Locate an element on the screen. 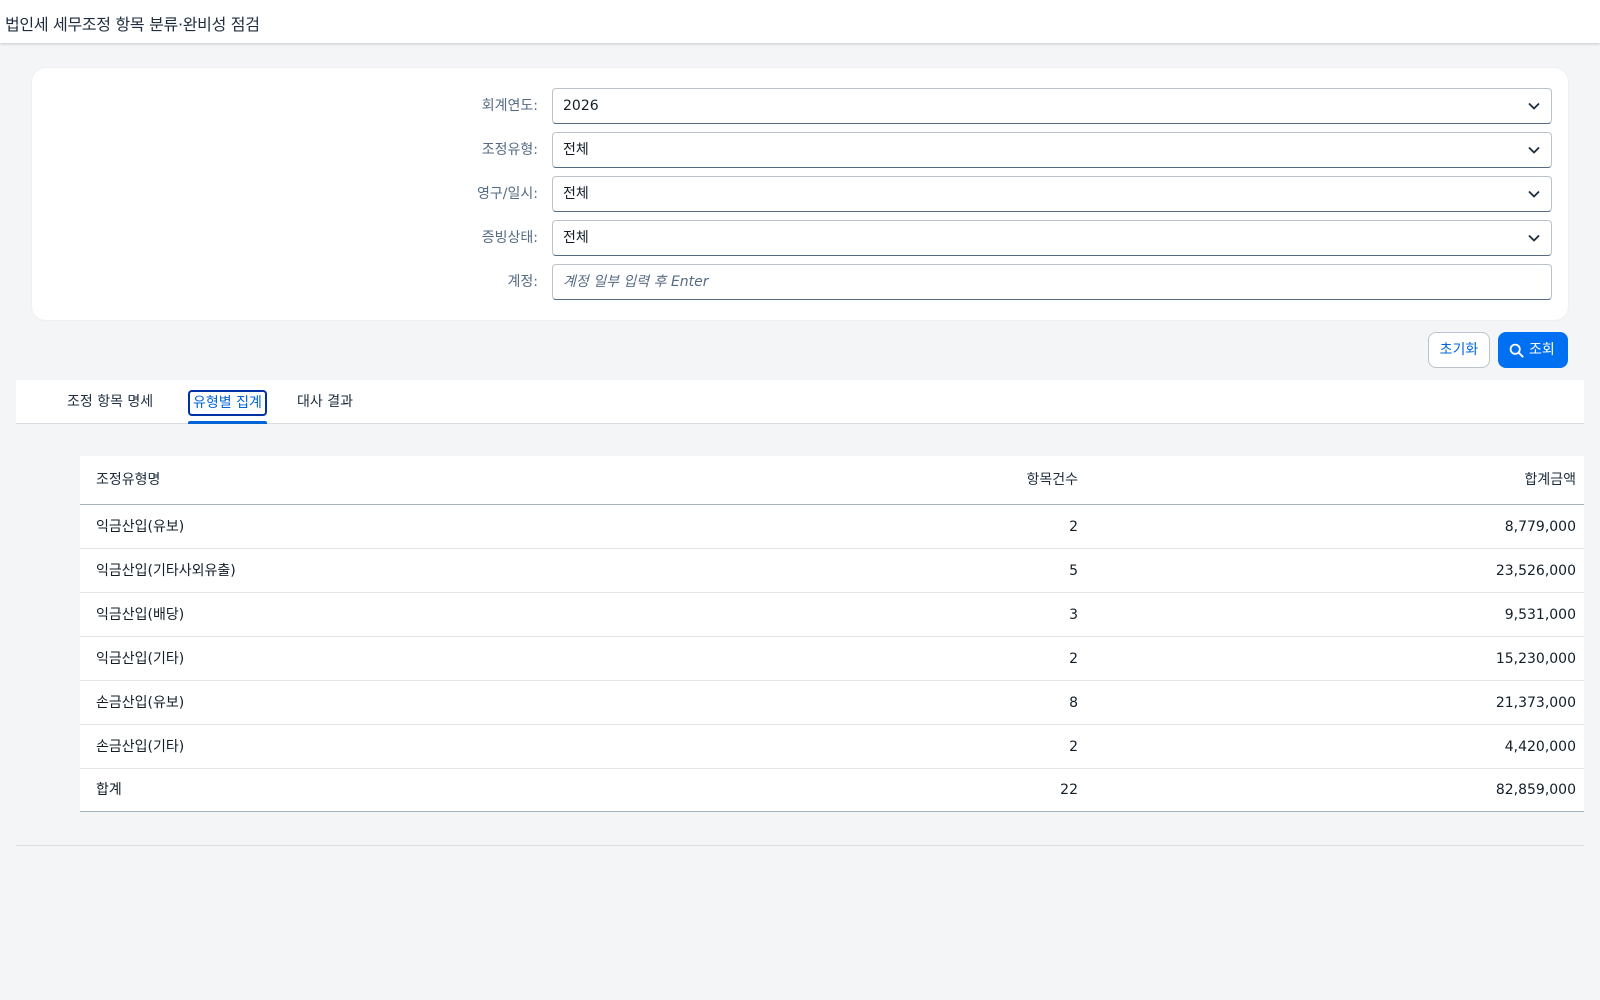 The width and height of the screenshot is (1600, 1000). column-header-total-amount: 합계금액 is located at coordinates (1550, 480).